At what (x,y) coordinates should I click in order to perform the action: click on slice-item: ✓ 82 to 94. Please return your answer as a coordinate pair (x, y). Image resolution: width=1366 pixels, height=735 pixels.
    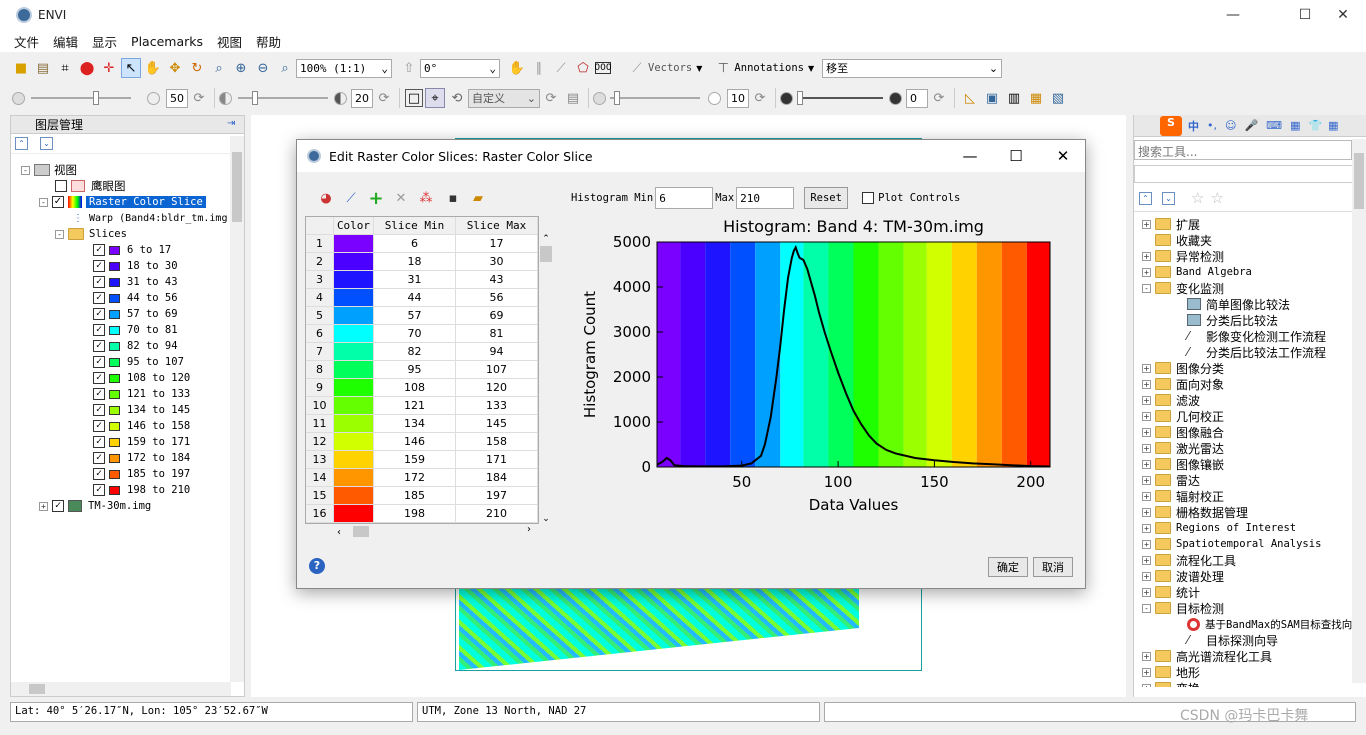
    Looking at the image, I should click on (135, 346).